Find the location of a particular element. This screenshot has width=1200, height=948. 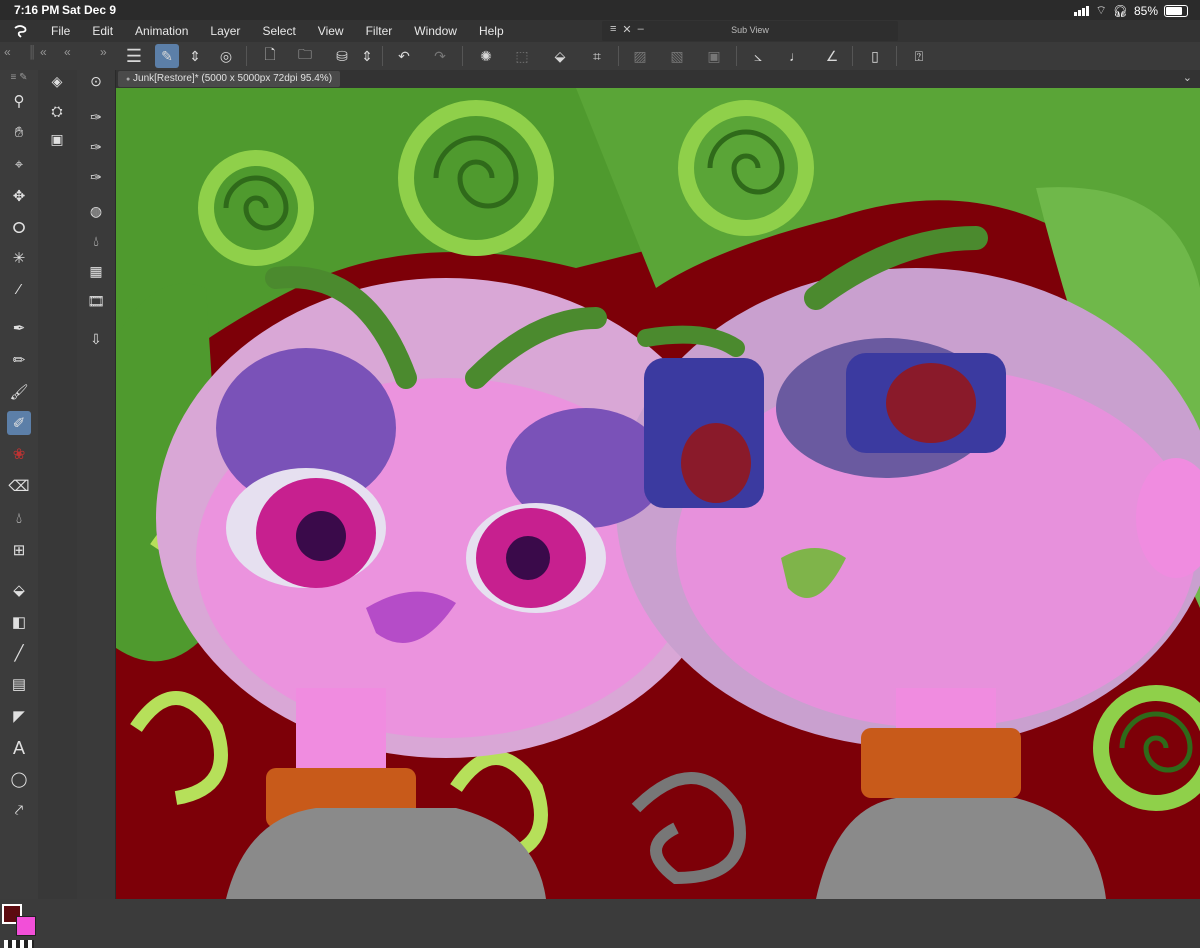

sub-palette-left: ◈ ⛭ ▣ is located at coordinates (58, 484).